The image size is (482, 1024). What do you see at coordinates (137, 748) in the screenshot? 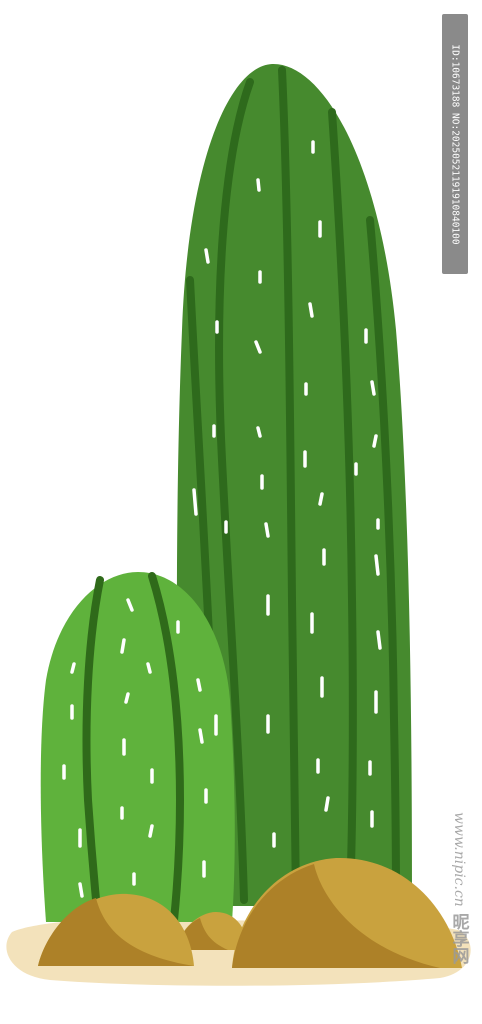
I see `small-cactus` at bounding box center [137, 748].